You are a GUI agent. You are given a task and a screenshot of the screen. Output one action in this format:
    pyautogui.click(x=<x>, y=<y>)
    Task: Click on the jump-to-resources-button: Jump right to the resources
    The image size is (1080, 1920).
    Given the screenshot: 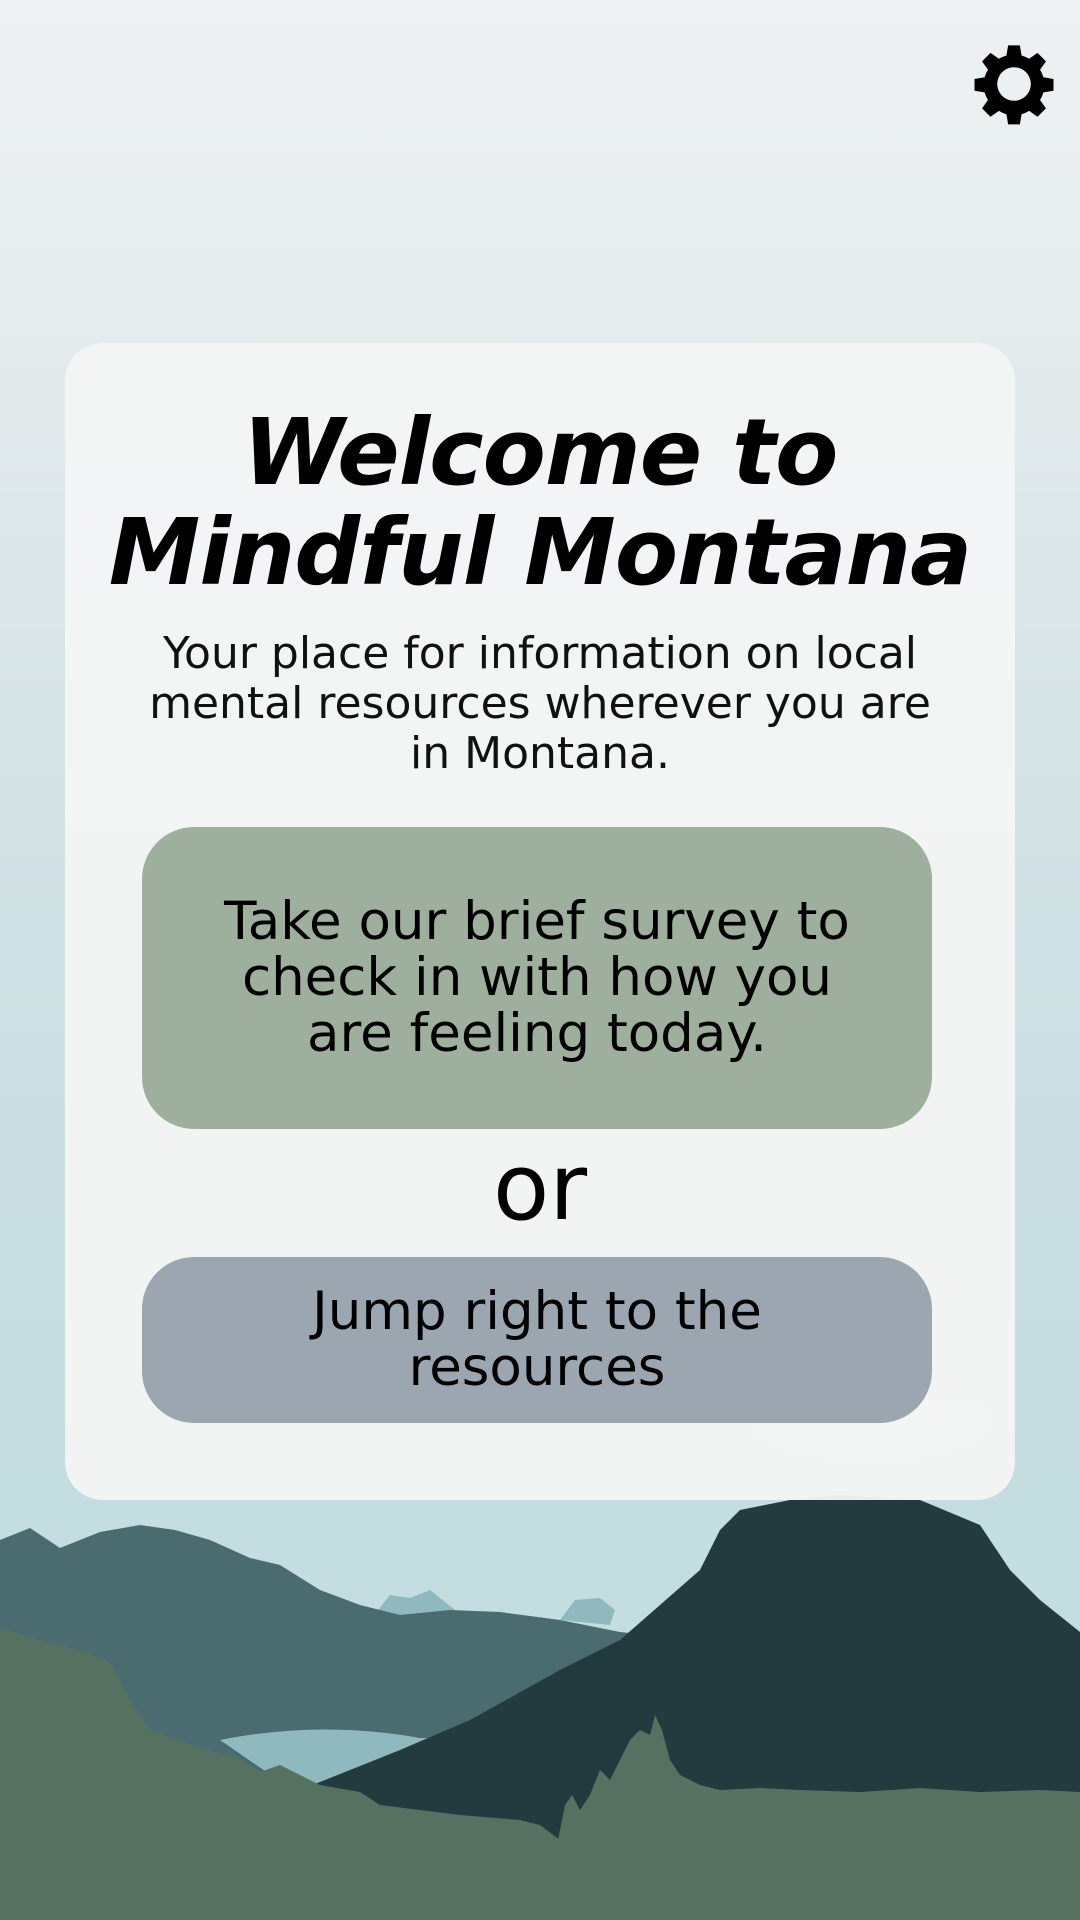 What is the action you would take?
    pyautogui.click(x=537, y=1340)
    